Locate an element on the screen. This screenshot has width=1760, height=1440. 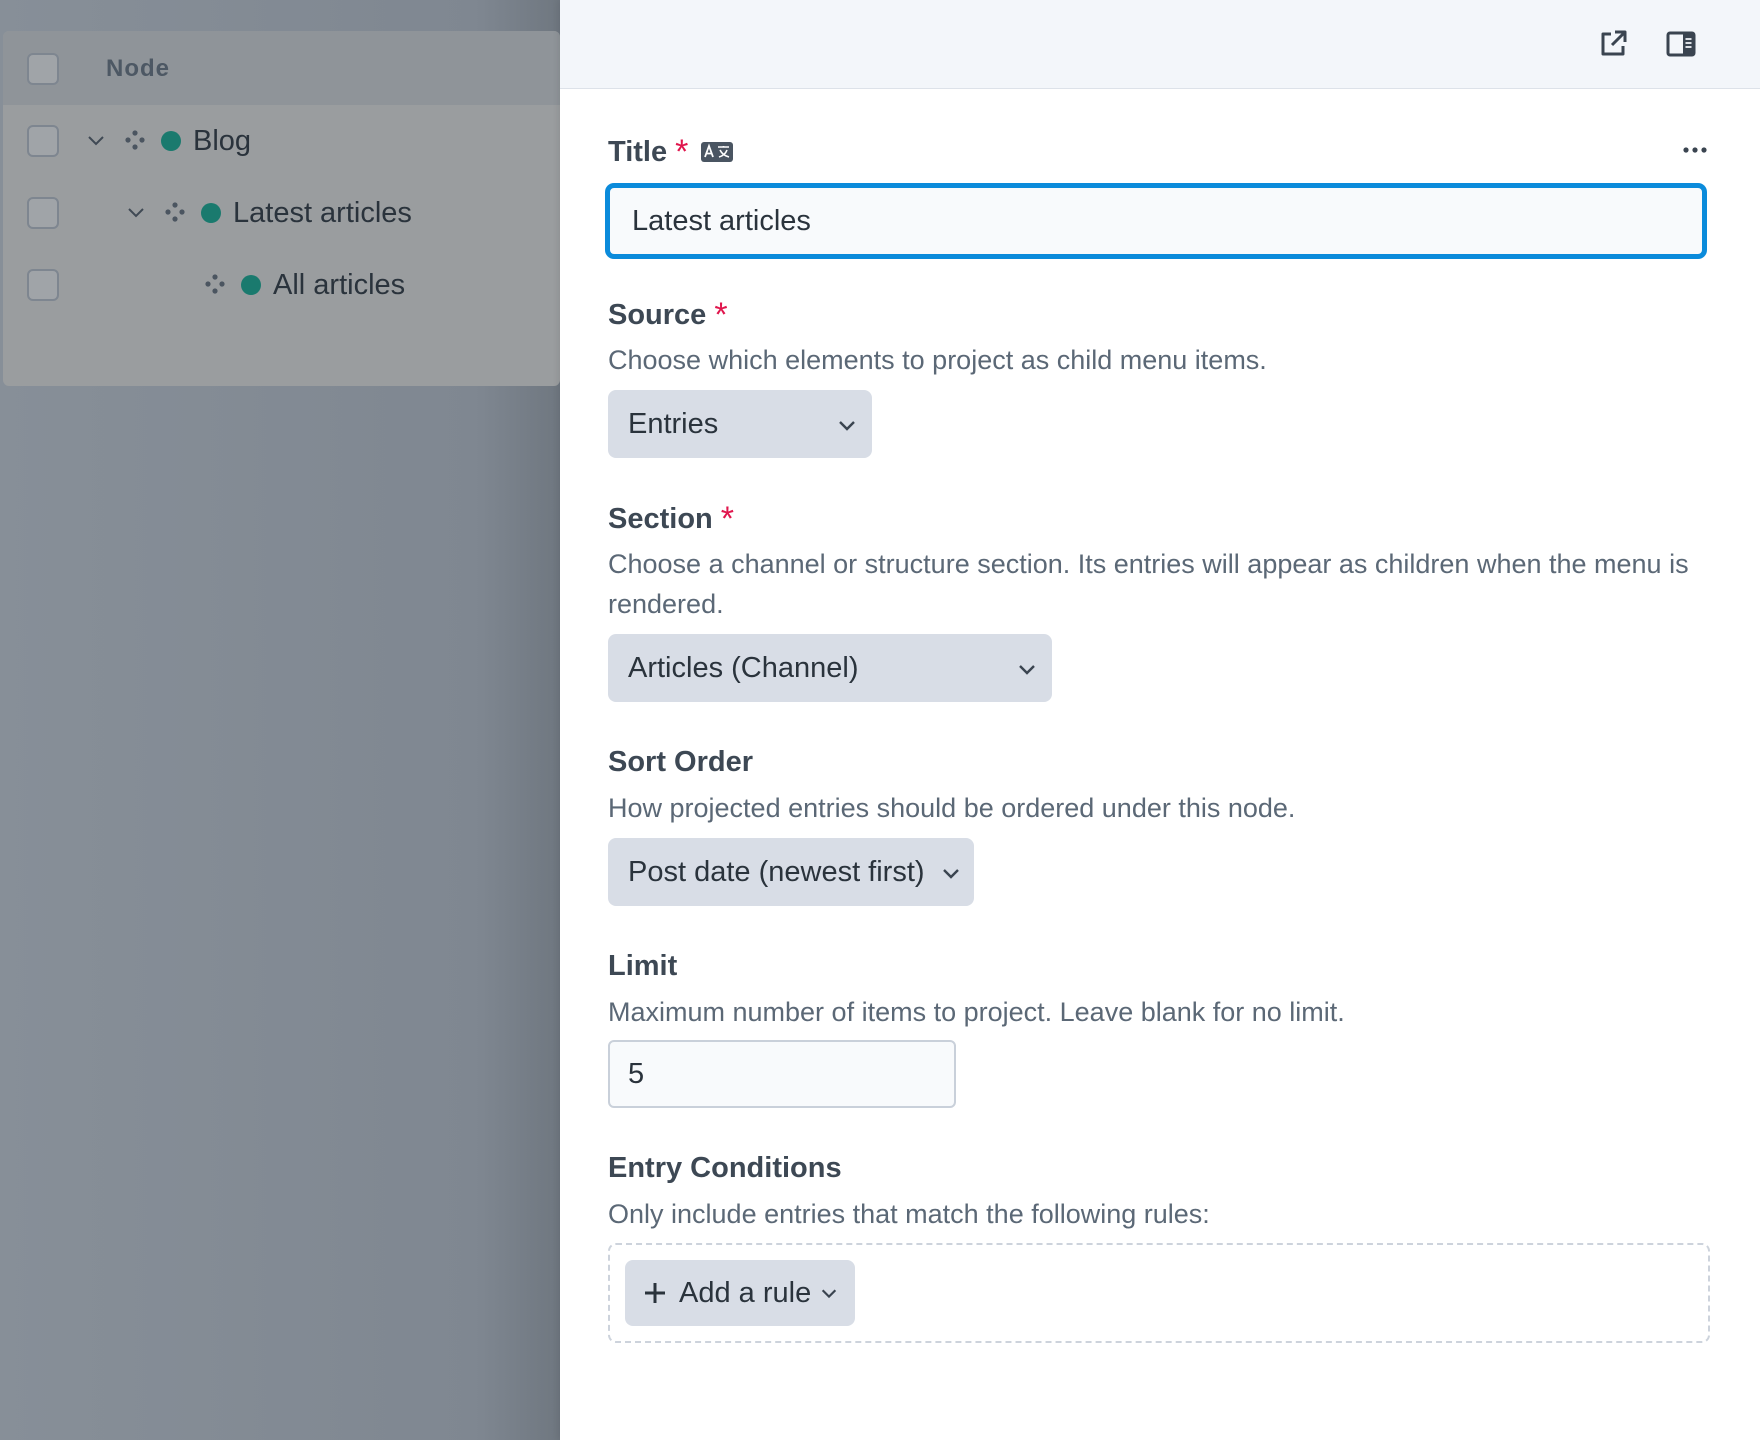
entry-conditions-field-label: Entry Conditions is located at coordinates (725, 1168).